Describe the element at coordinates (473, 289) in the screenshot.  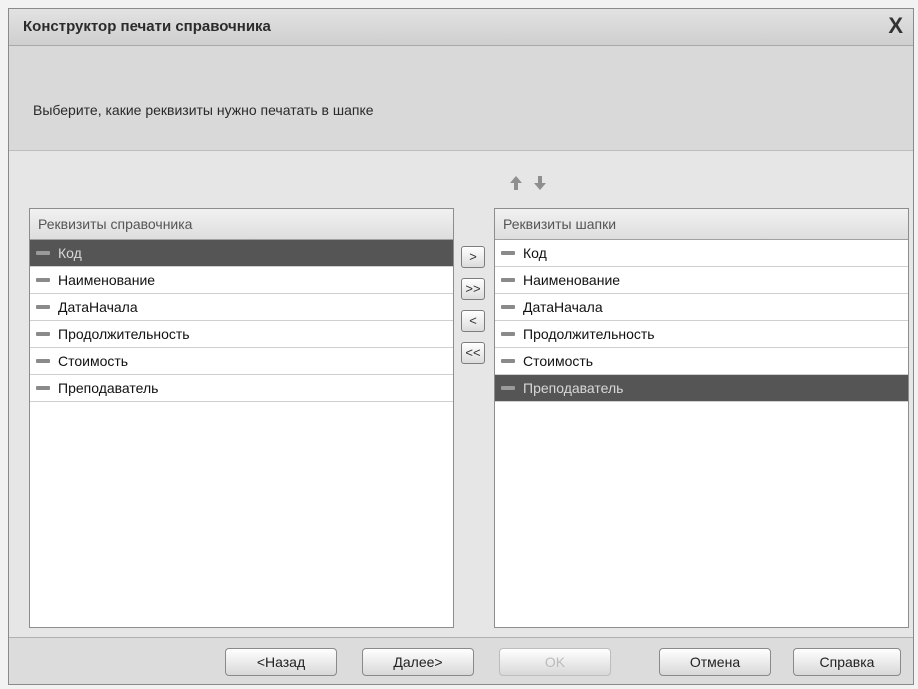
I see `move-all-right-button: >>` at that location.